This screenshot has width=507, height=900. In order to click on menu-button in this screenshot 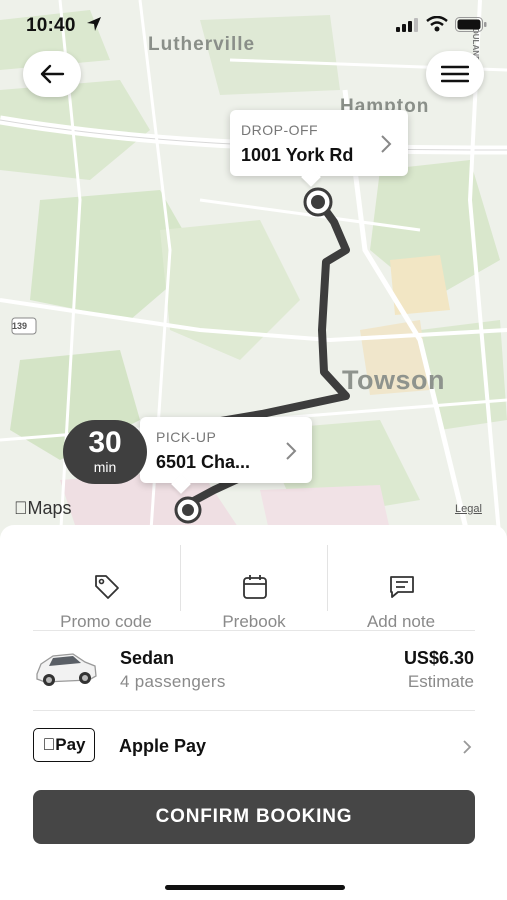, I will do `click(455, 74)`.